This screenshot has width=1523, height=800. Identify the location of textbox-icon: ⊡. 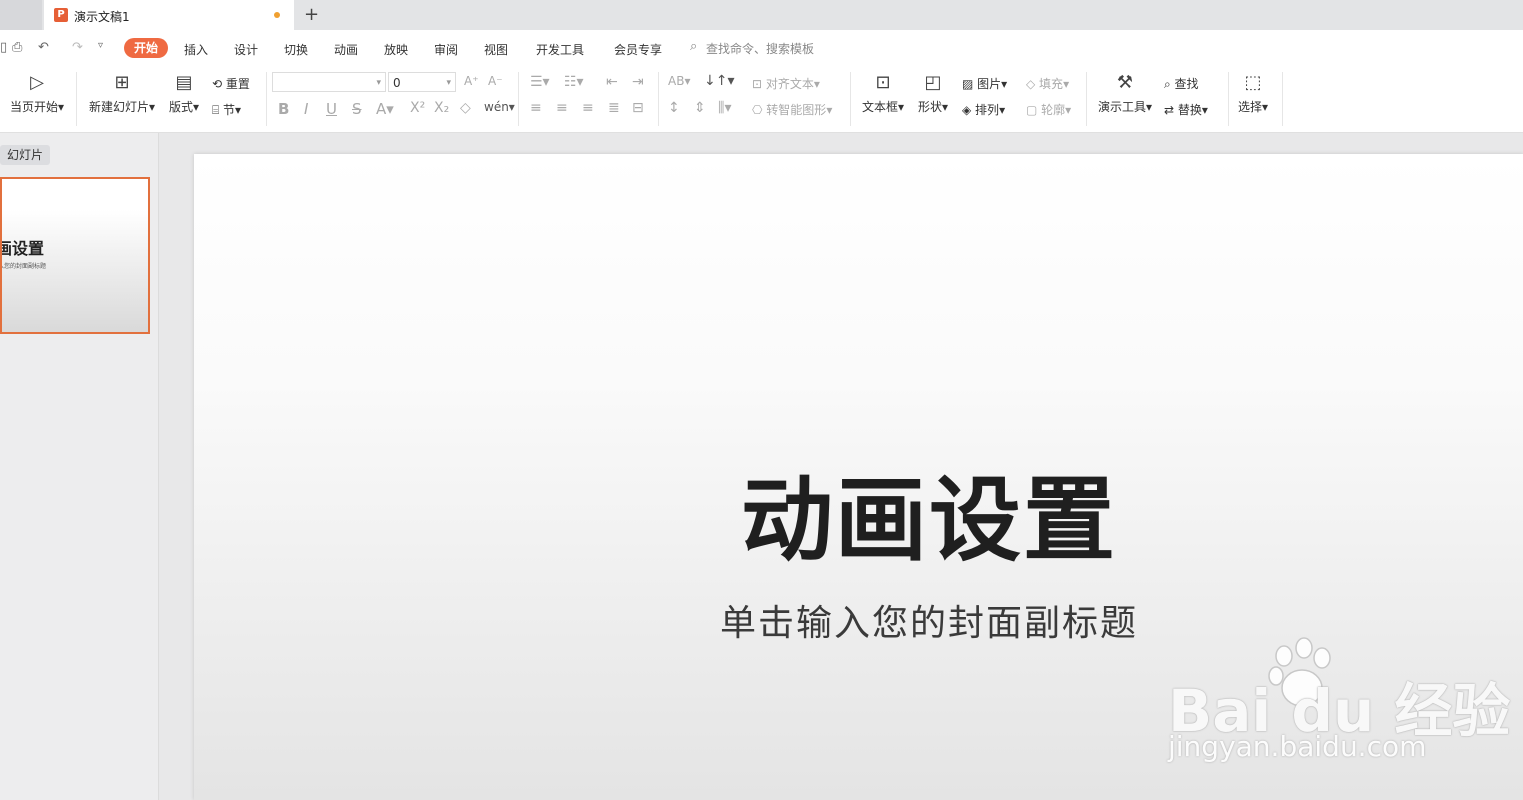
(883, 82).